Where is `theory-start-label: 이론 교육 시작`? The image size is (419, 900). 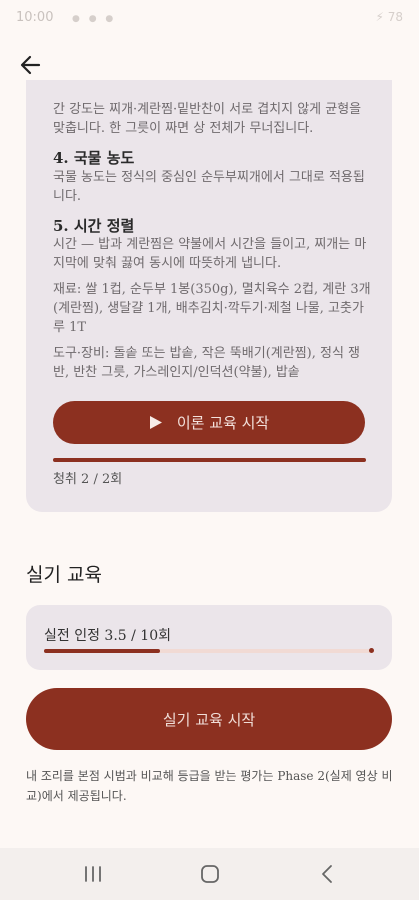
theory-start-label: 이론 교육 시작 is located at coordinates (223, 423).